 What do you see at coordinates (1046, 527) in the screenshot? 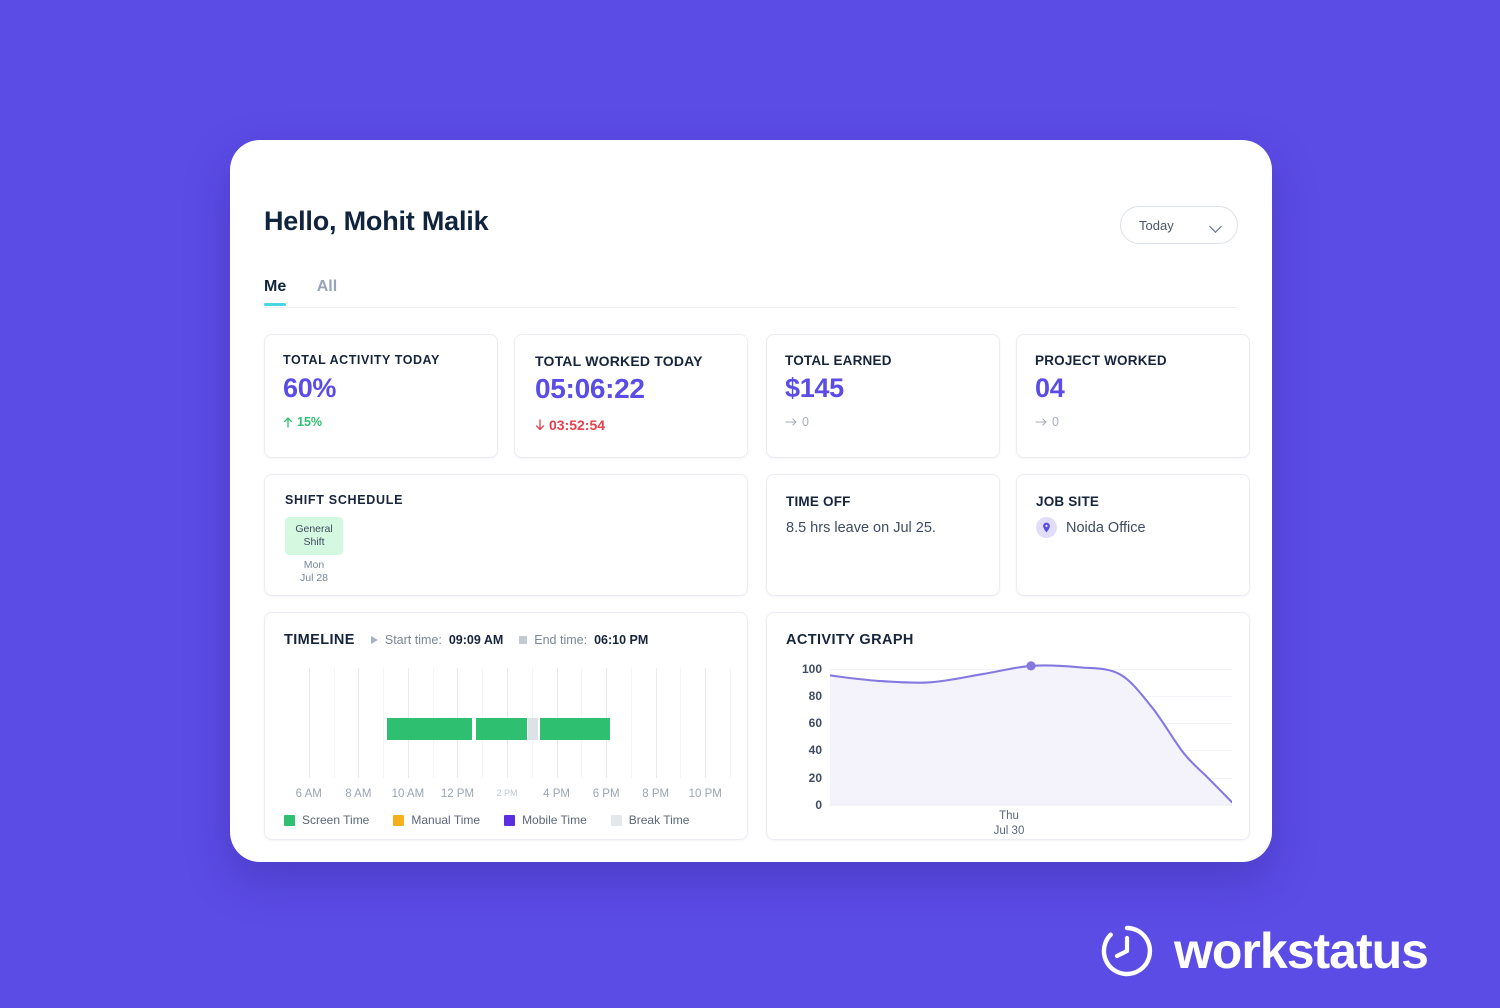
I see `location-pin-icon` at bounding box center [1046, 527].